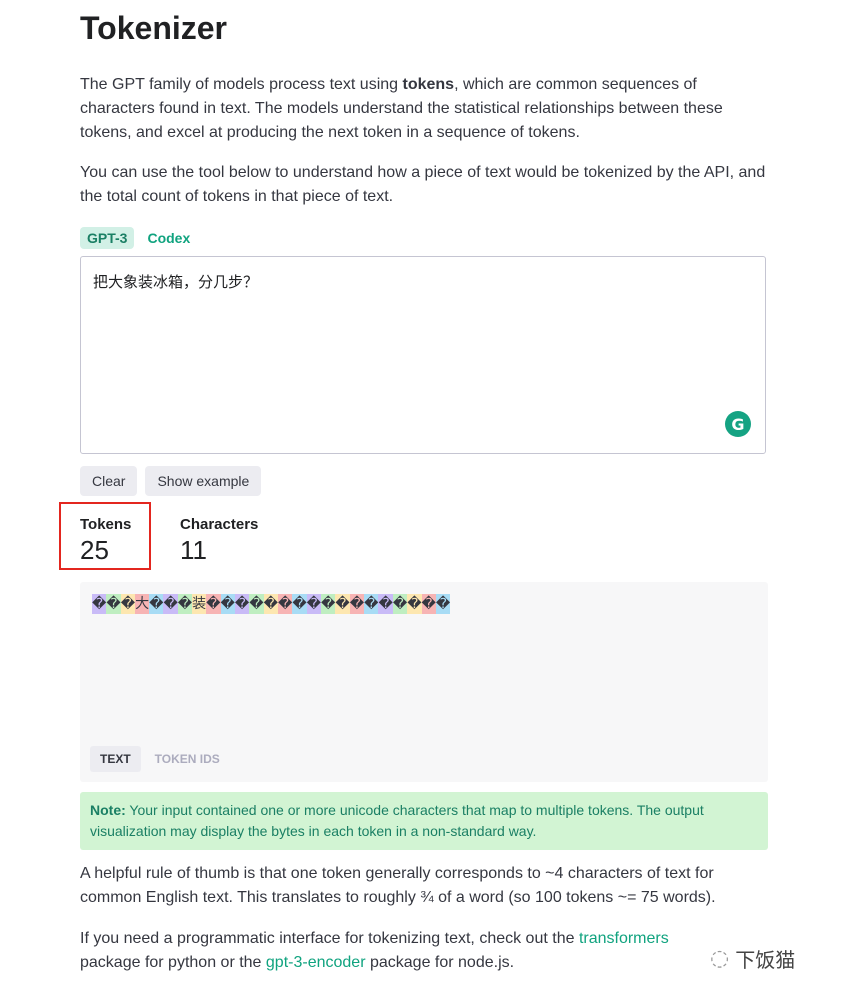  I want to click on watermark: ◌ 下饭猫, so click(752, 958).